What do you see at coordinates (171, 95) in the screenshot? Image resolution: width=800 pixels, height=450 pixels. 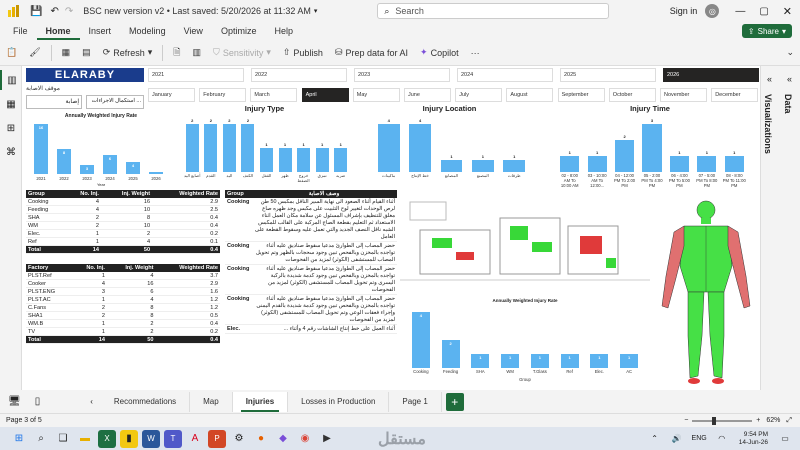 I see `month-option-january: January` at bounding box center [171, 95].